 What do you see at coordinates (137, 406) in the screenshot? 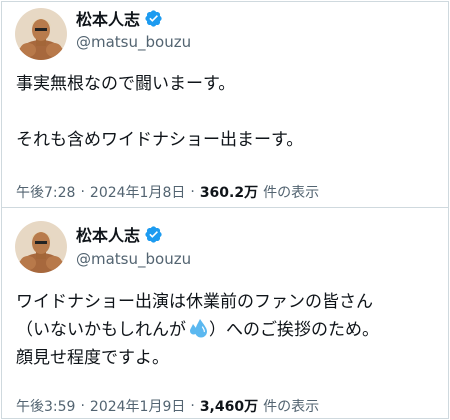
I see `timestamp-date: 2024年1月9日` at bounding box center [137, 406].